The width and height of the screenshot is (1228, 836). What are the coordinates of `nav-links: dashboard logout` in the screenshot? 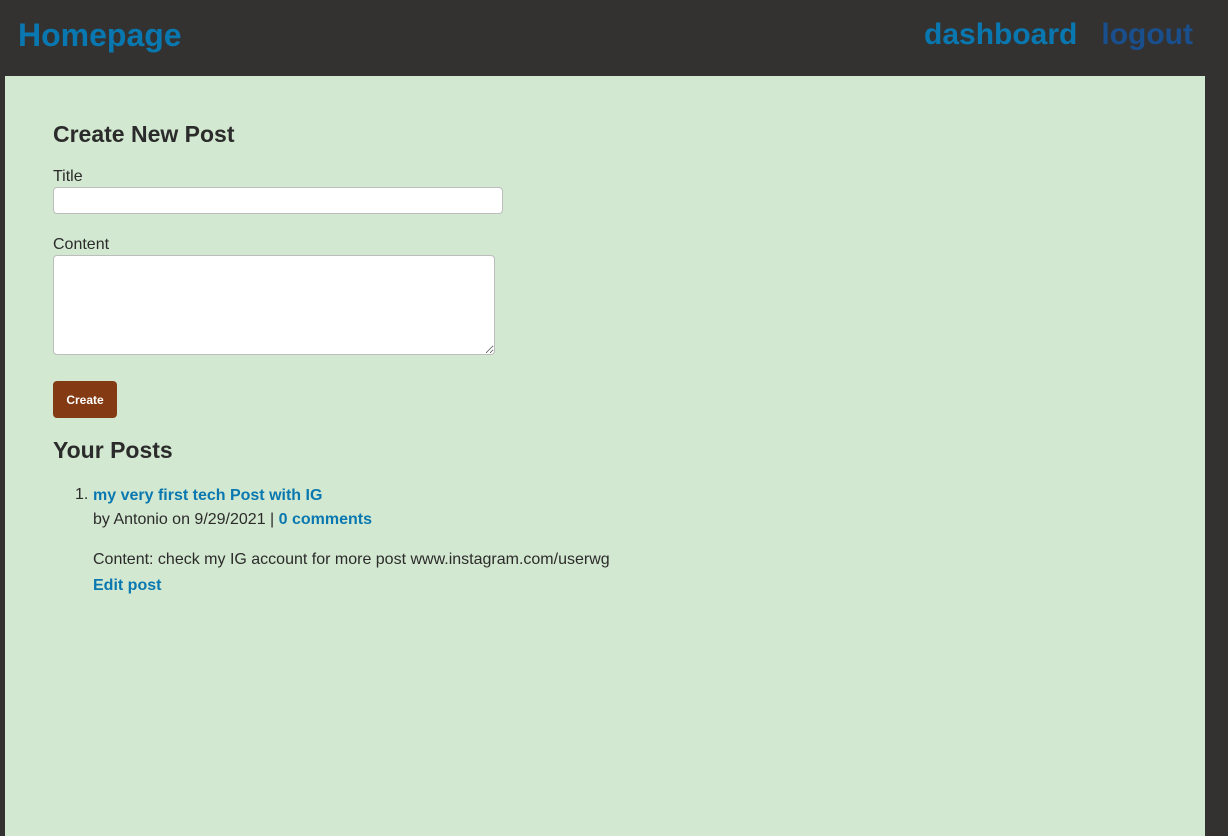 It's located at (1058, 35).